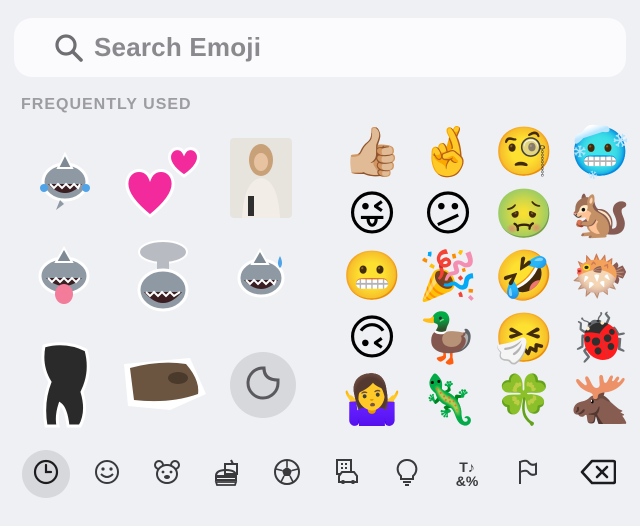 The height and width of the screenshot is (526, 640). Describe the element at coordinates (320, 474) in the screenshot. I see `category-tab-bar: T♪ &%` at that location.